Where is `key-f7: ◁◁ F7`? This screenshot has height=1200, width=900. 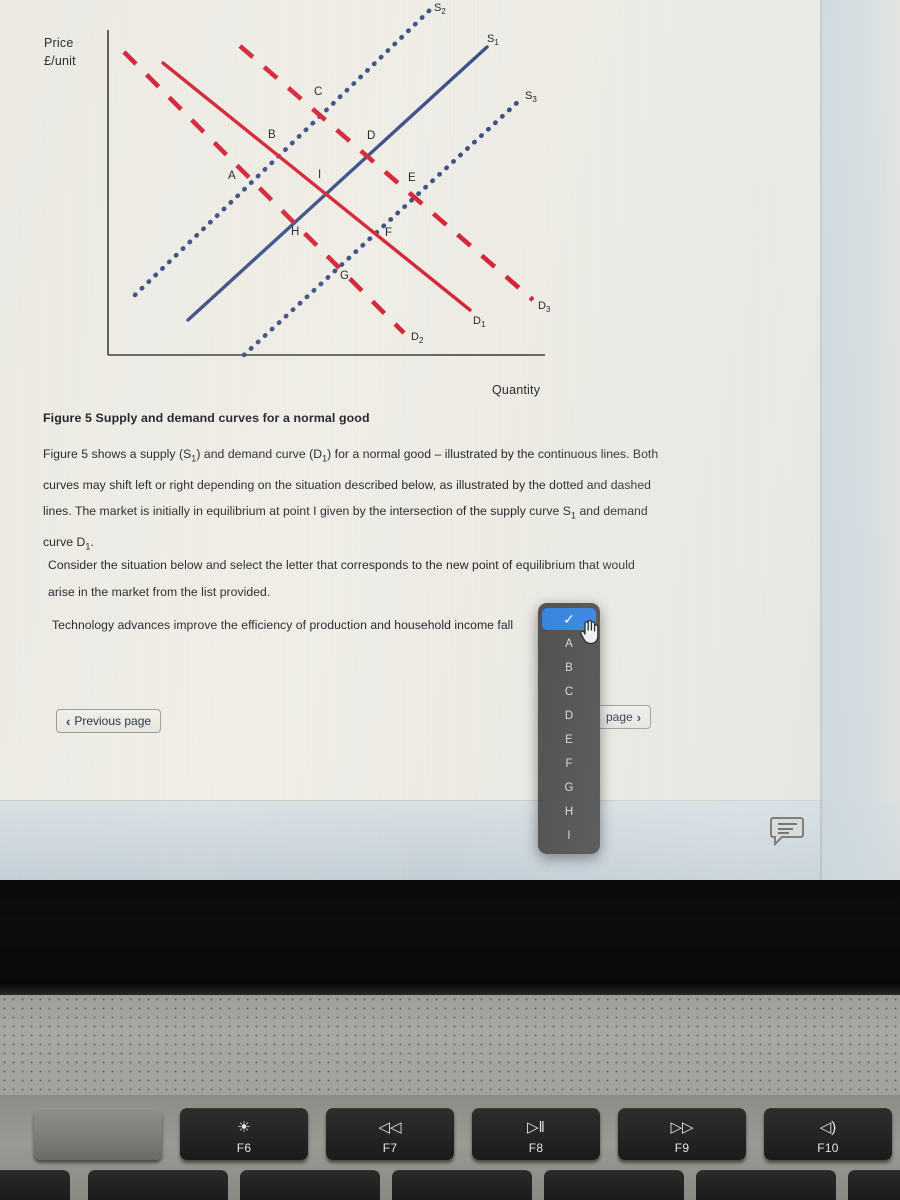 key-f7: ◁◁ F7 is located at coordinates (390, 1134).